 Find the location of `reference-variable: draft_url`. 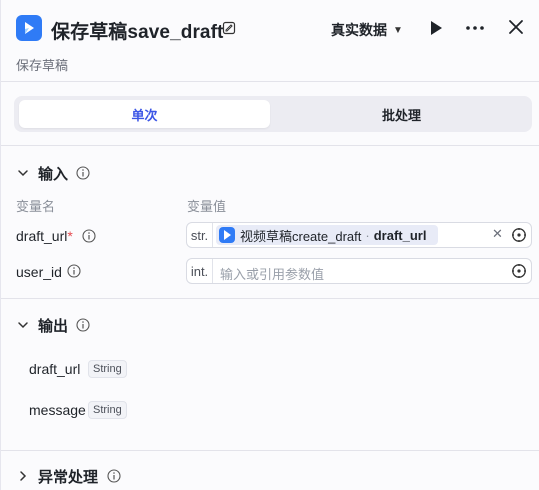

reference-variable: draft_url is located at coordinates (400, 235).